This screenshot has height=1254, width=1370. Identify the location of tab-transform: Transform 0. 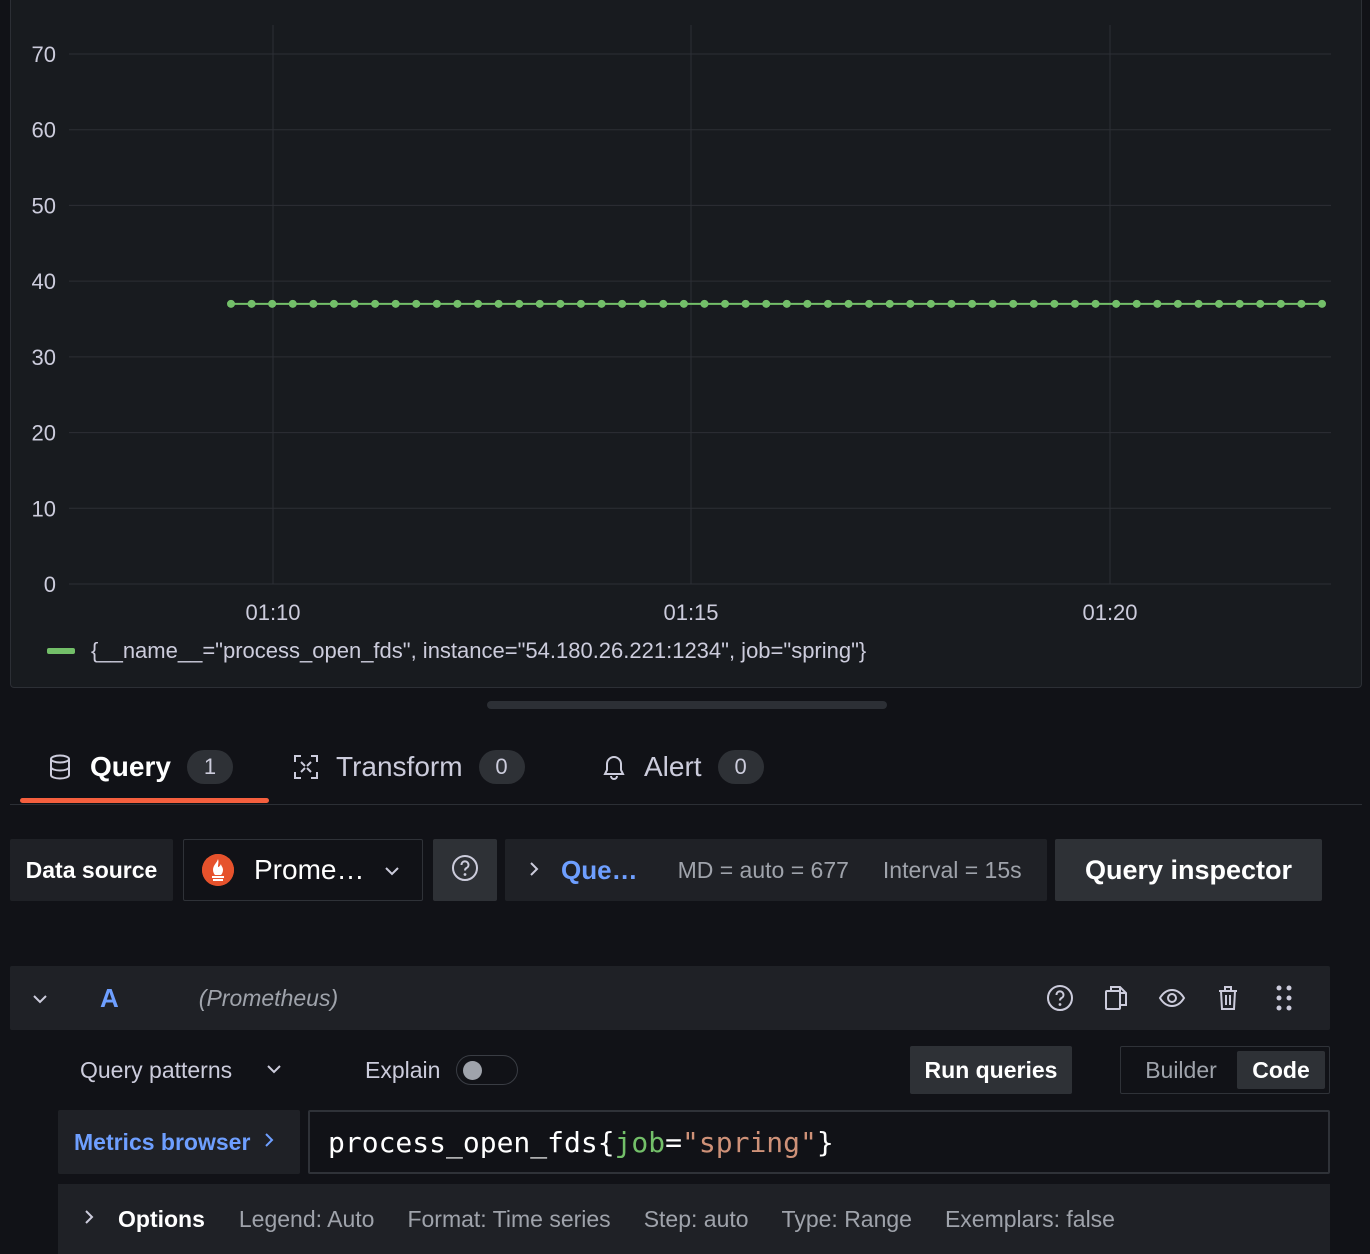
(408, 767).